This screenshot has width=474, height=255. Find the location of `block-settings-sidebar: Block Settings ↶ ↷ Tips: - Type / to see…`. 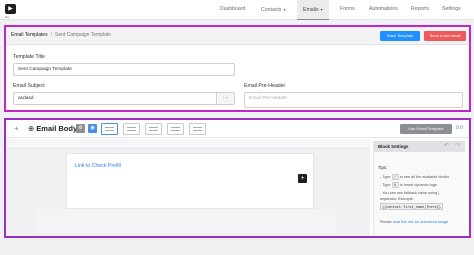

block-settings-sidebar: Block Settings ↶ ↷ Tips: - Type / to see… is located at coordinates (419, 188).